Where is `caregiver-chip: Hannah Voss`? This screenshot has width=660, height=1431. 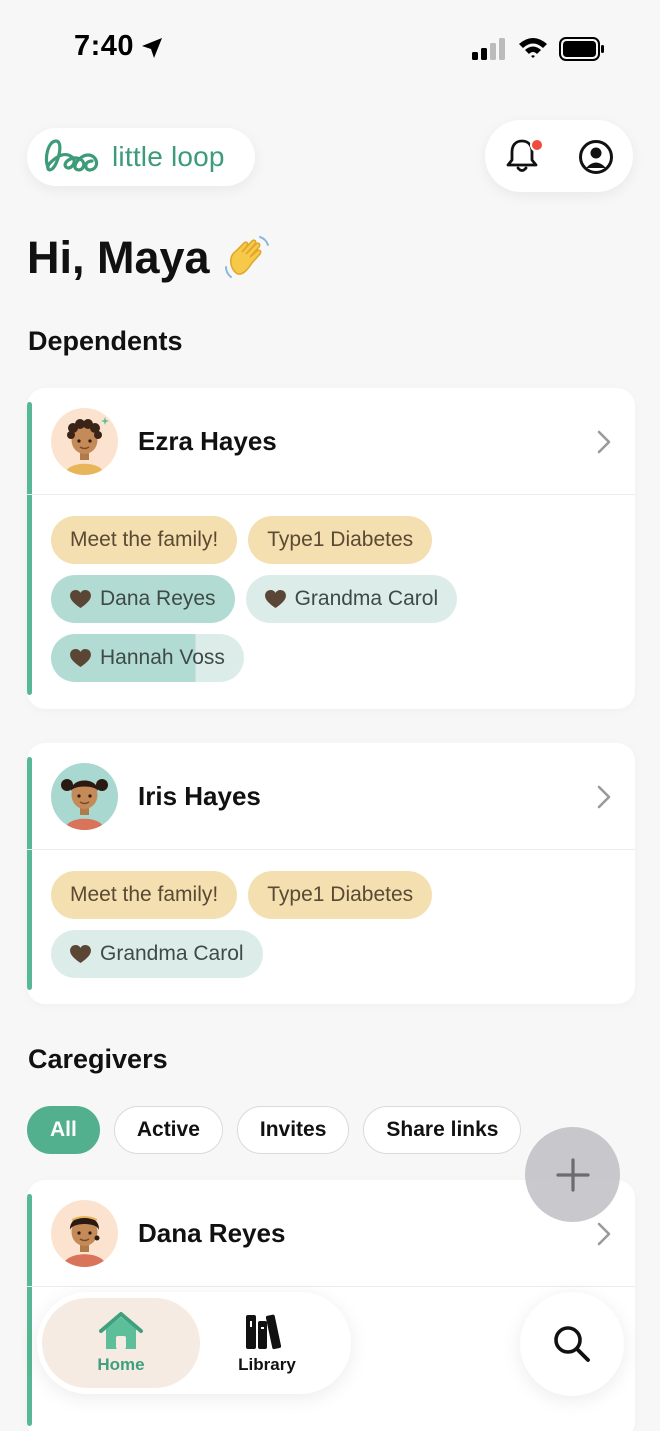
caregiver-chip: Hannah Voss is located at coordinates (147, 658).